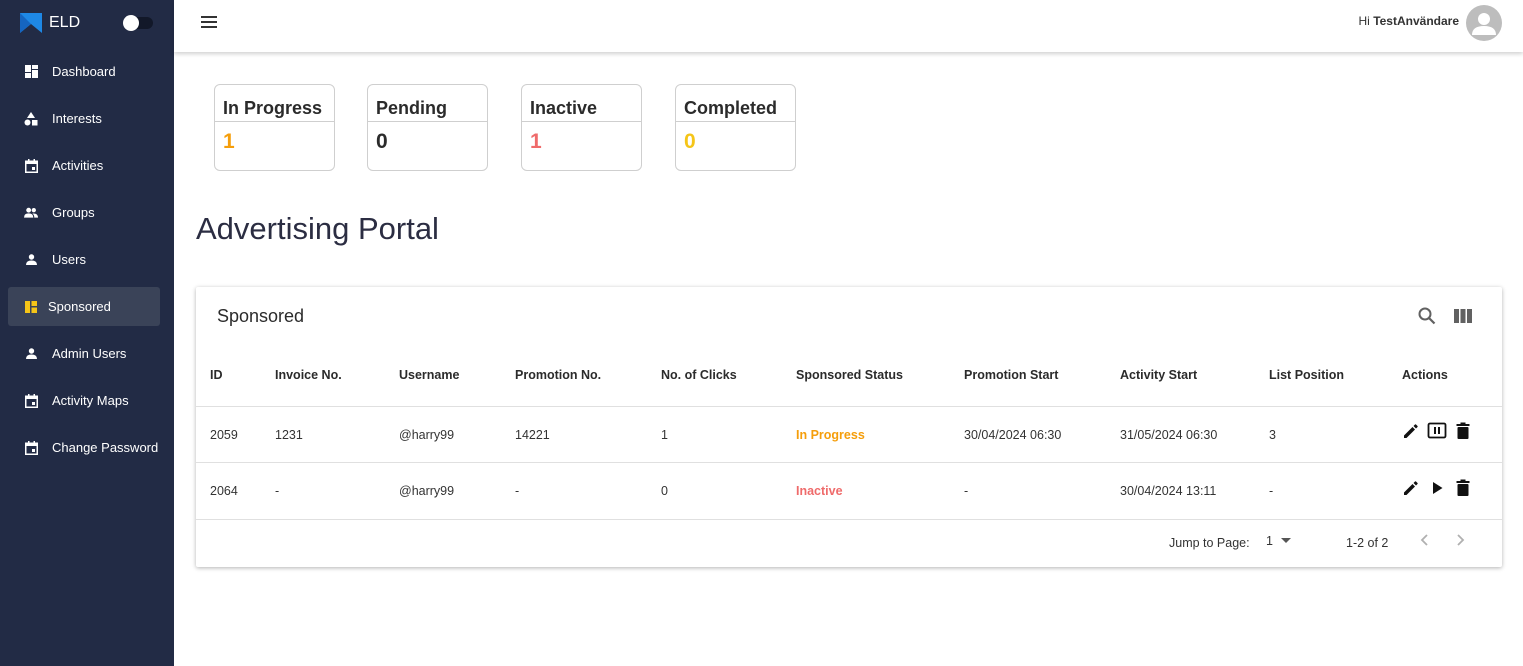 This screenshot has height=666, width=1523. Describe the element at coordinates (830, 435) in the screenshot. I see `status-badge: In Progress` at that location.